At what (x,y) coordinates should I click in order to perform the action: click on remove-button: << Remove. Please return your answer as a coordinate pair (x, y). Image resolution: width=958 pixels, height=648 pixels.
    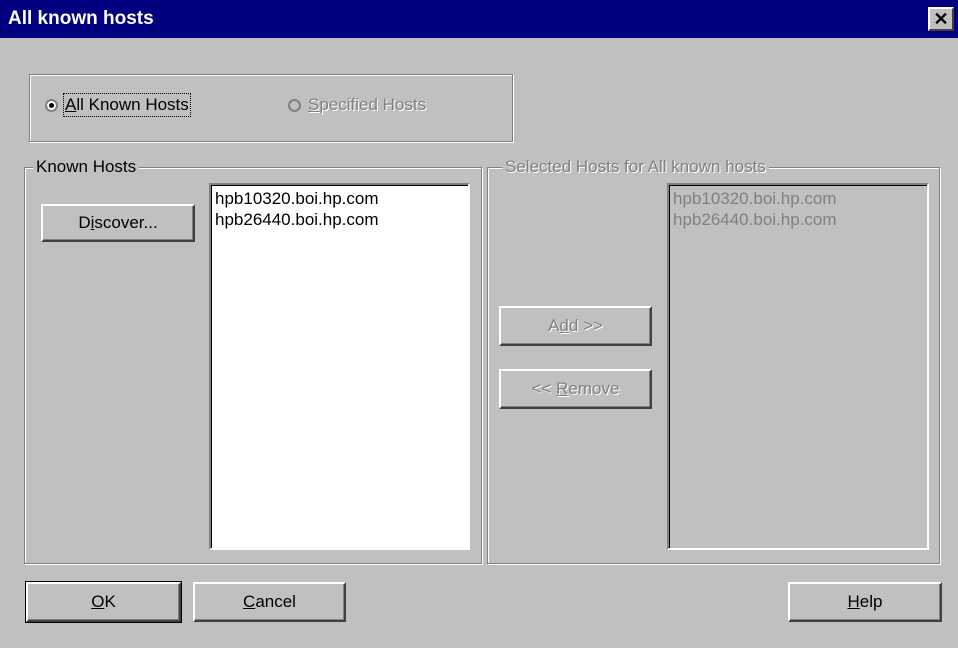
    Looking at the image, I should click on (575, 389).